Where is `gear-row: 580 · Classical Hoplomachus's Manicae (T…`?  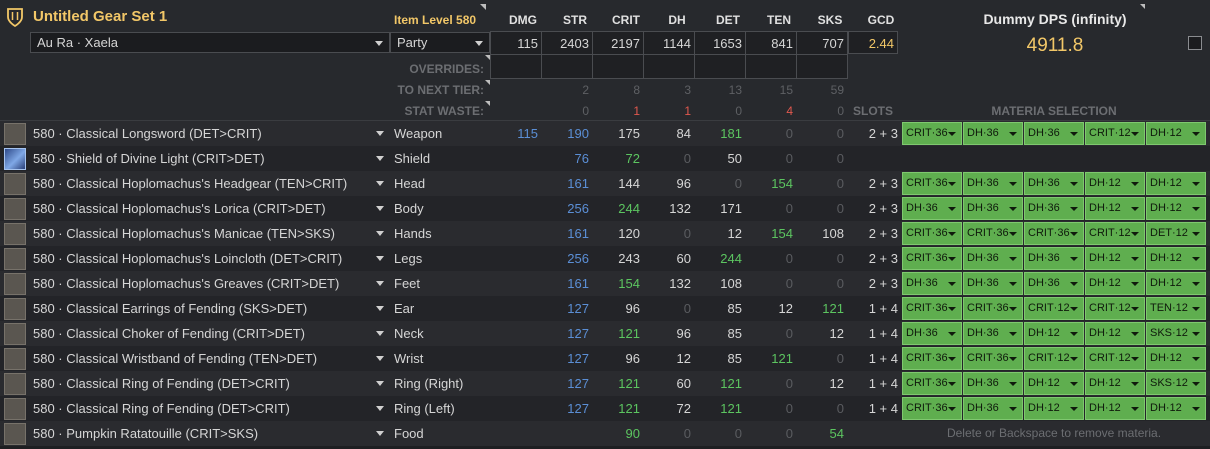
gear-row: 580 · Classical Hoplomachus's Manicae (T… is located at coordinates (605, 233).